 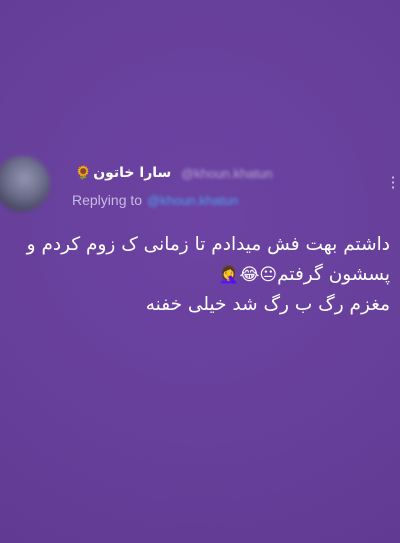 I want to click on replying-to-handle: @khoun.khatun, so click(x=192, y=200).